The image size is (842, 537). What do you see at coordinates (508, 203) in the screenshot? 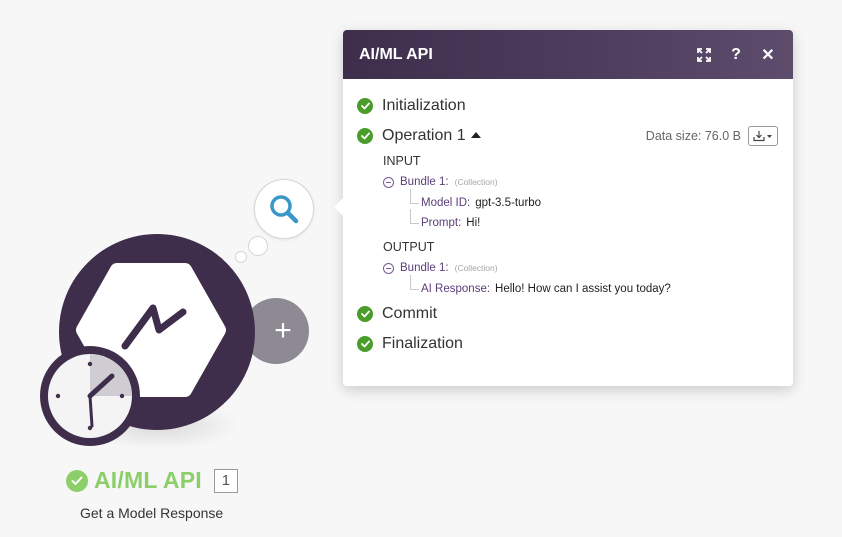
I see `field-value: gpt-3.5-turbo` at bounding box center [508, 203].